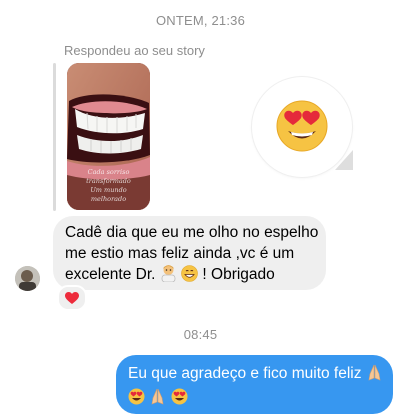  What do you see at coordinates (189, 277) in the screenshot?
I see `grin-emoji-icon` at bounding box center [189, 277].